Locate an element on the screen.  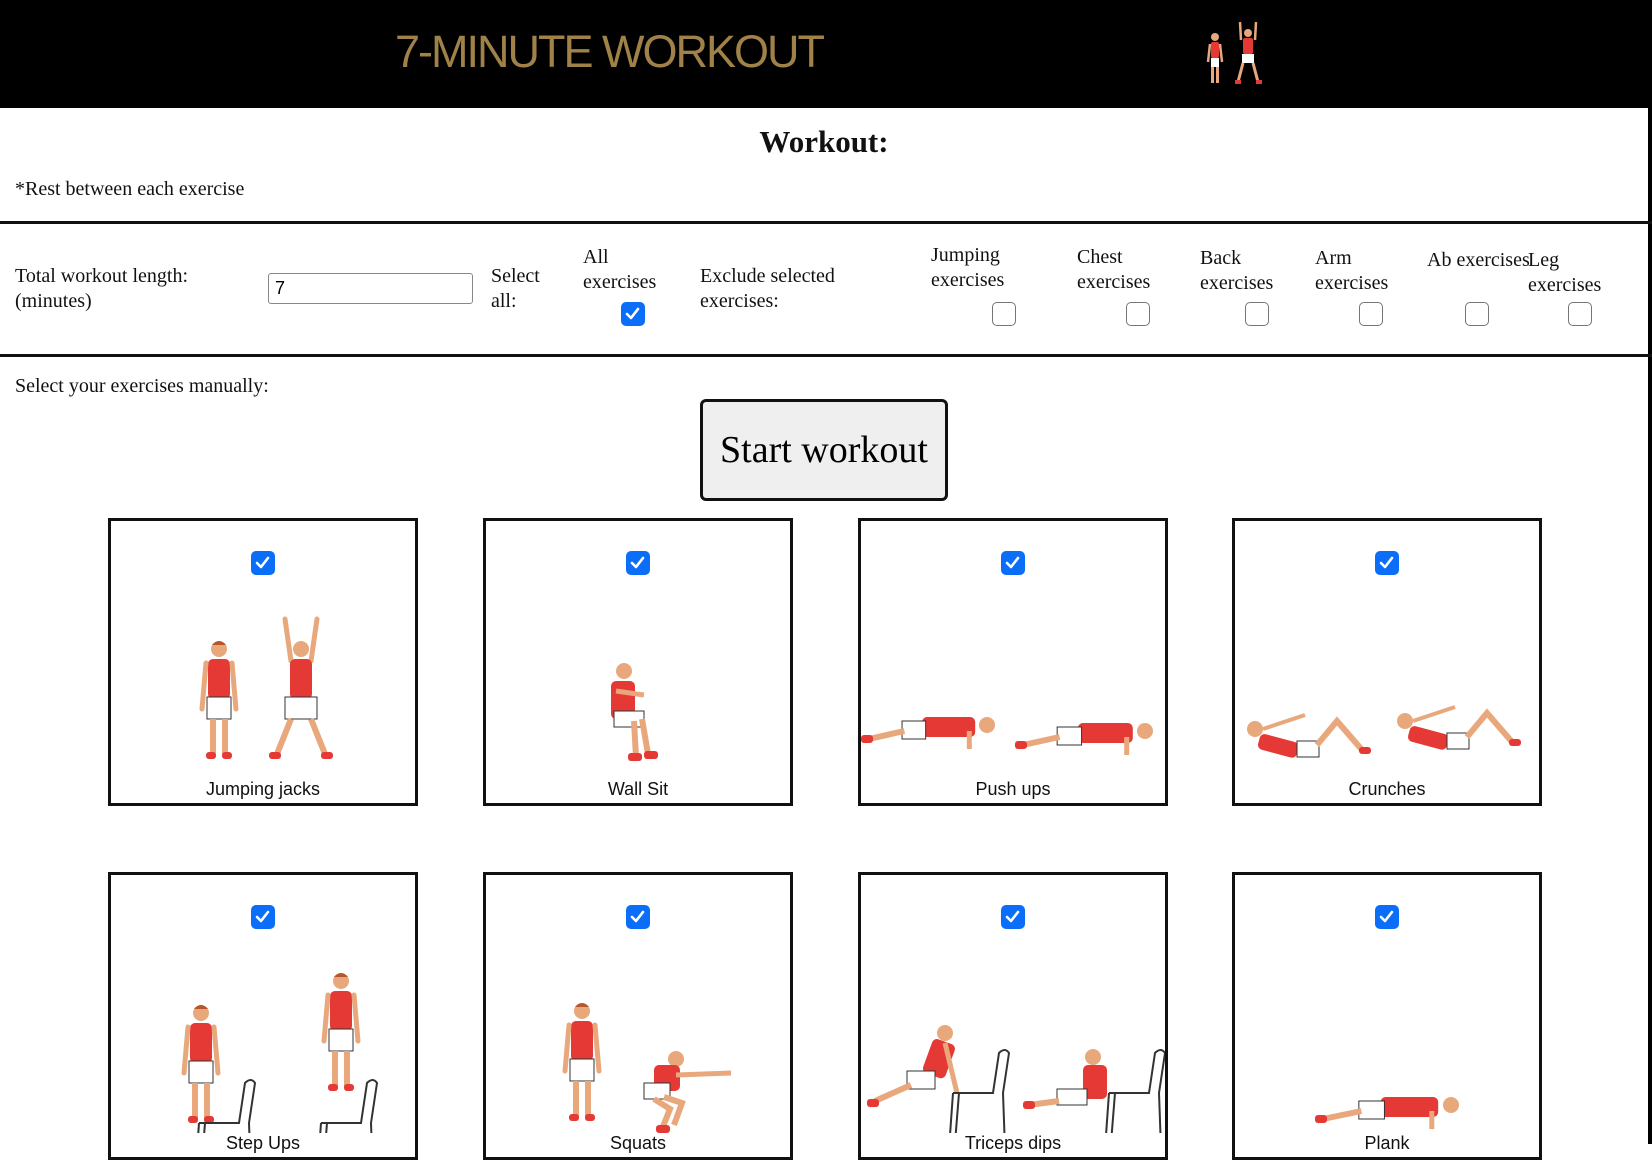
length-input is located at coordinates (370, 288).